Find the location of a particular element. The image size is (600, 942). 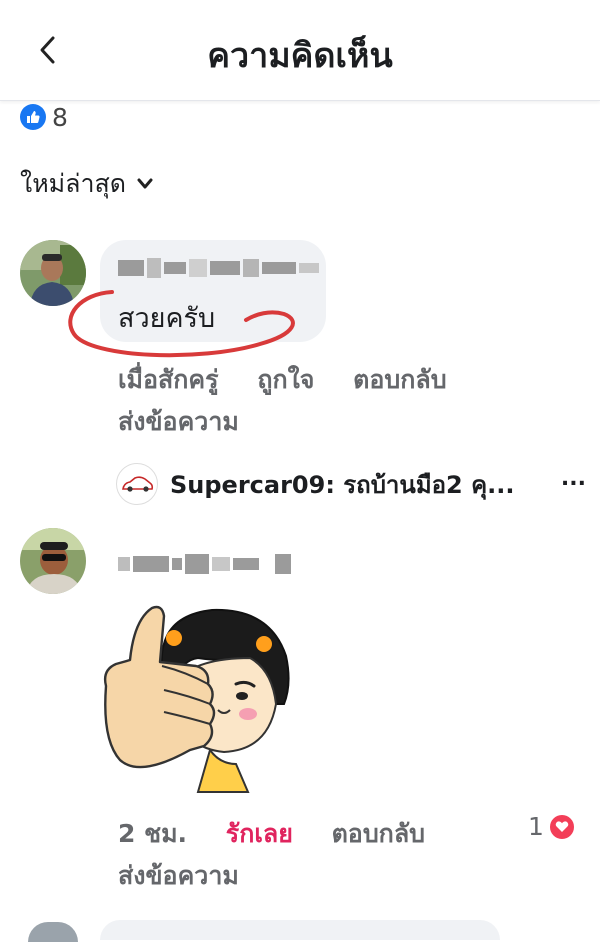

comment-reaction-count: 1 is located at coordinates (552, 826).